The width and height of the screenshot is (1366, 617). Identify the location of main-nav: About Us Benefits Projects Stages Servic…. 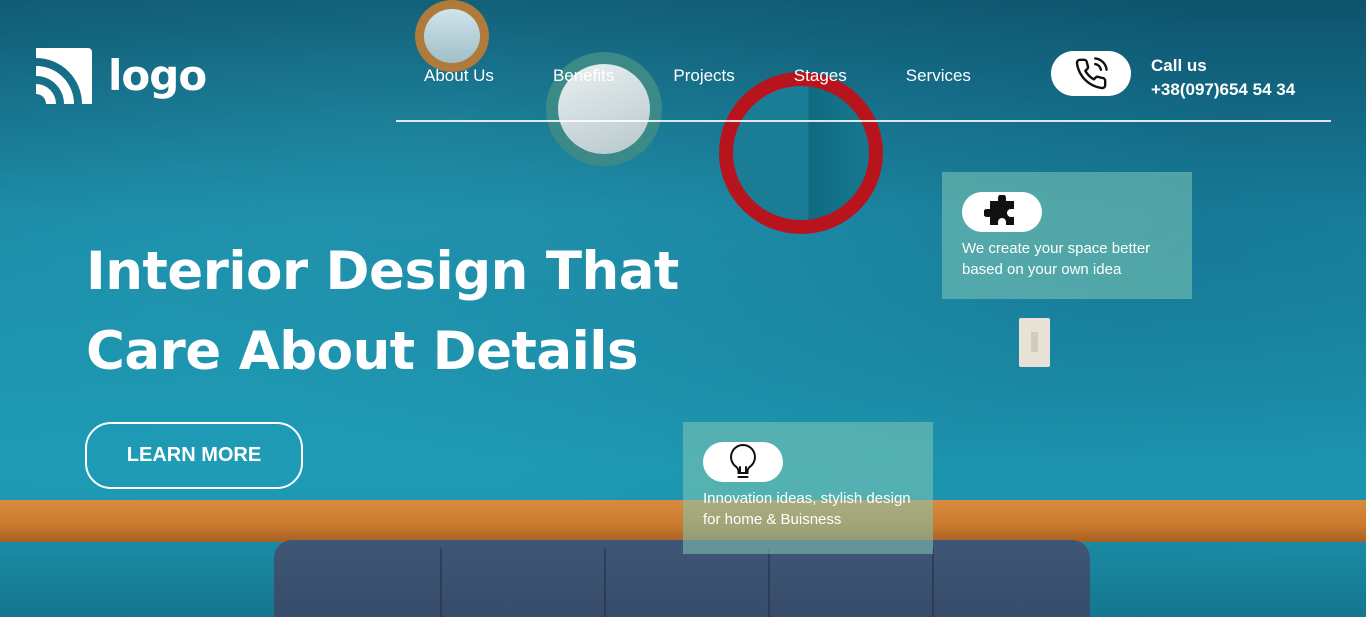
(727, 76).